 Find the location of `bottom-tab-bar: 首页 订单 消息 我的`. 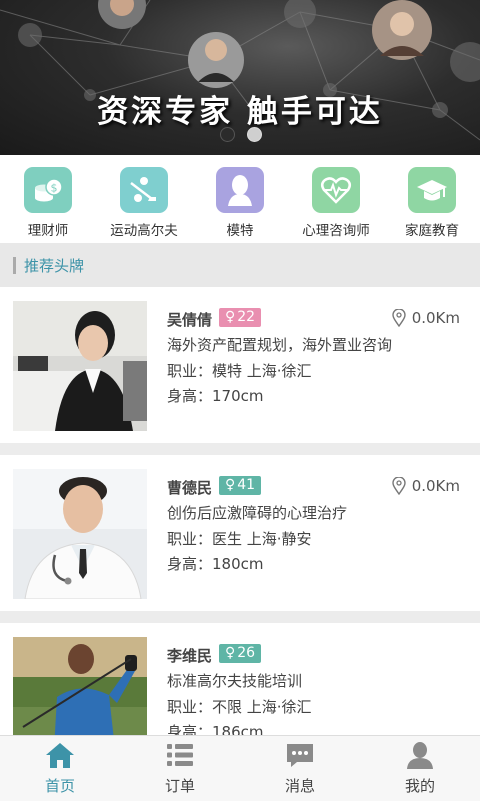

bottom-tab-bar: 首页 订单 消息 我的 is located at coordinates (240, 768).